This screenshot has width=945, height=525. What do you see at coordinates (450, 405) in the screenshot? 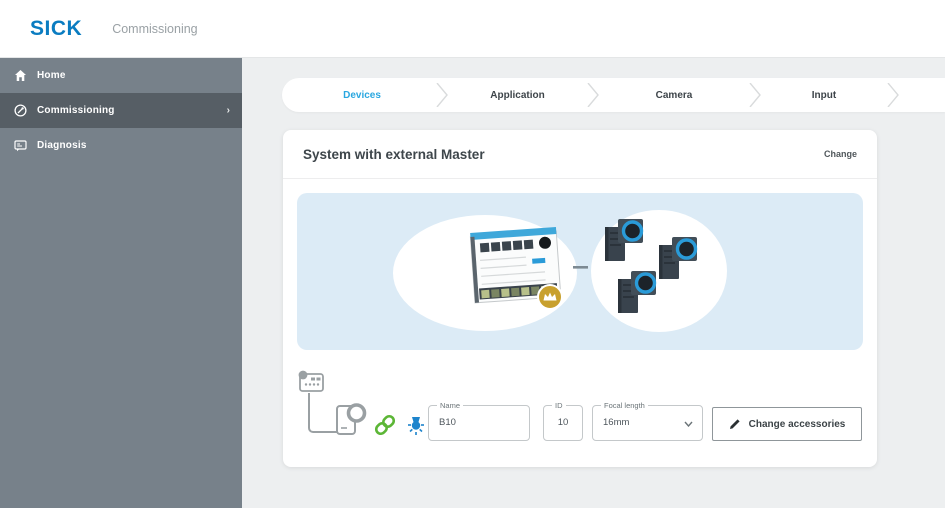
I see `name-field-label: Name` at bounding box center [450, 405].